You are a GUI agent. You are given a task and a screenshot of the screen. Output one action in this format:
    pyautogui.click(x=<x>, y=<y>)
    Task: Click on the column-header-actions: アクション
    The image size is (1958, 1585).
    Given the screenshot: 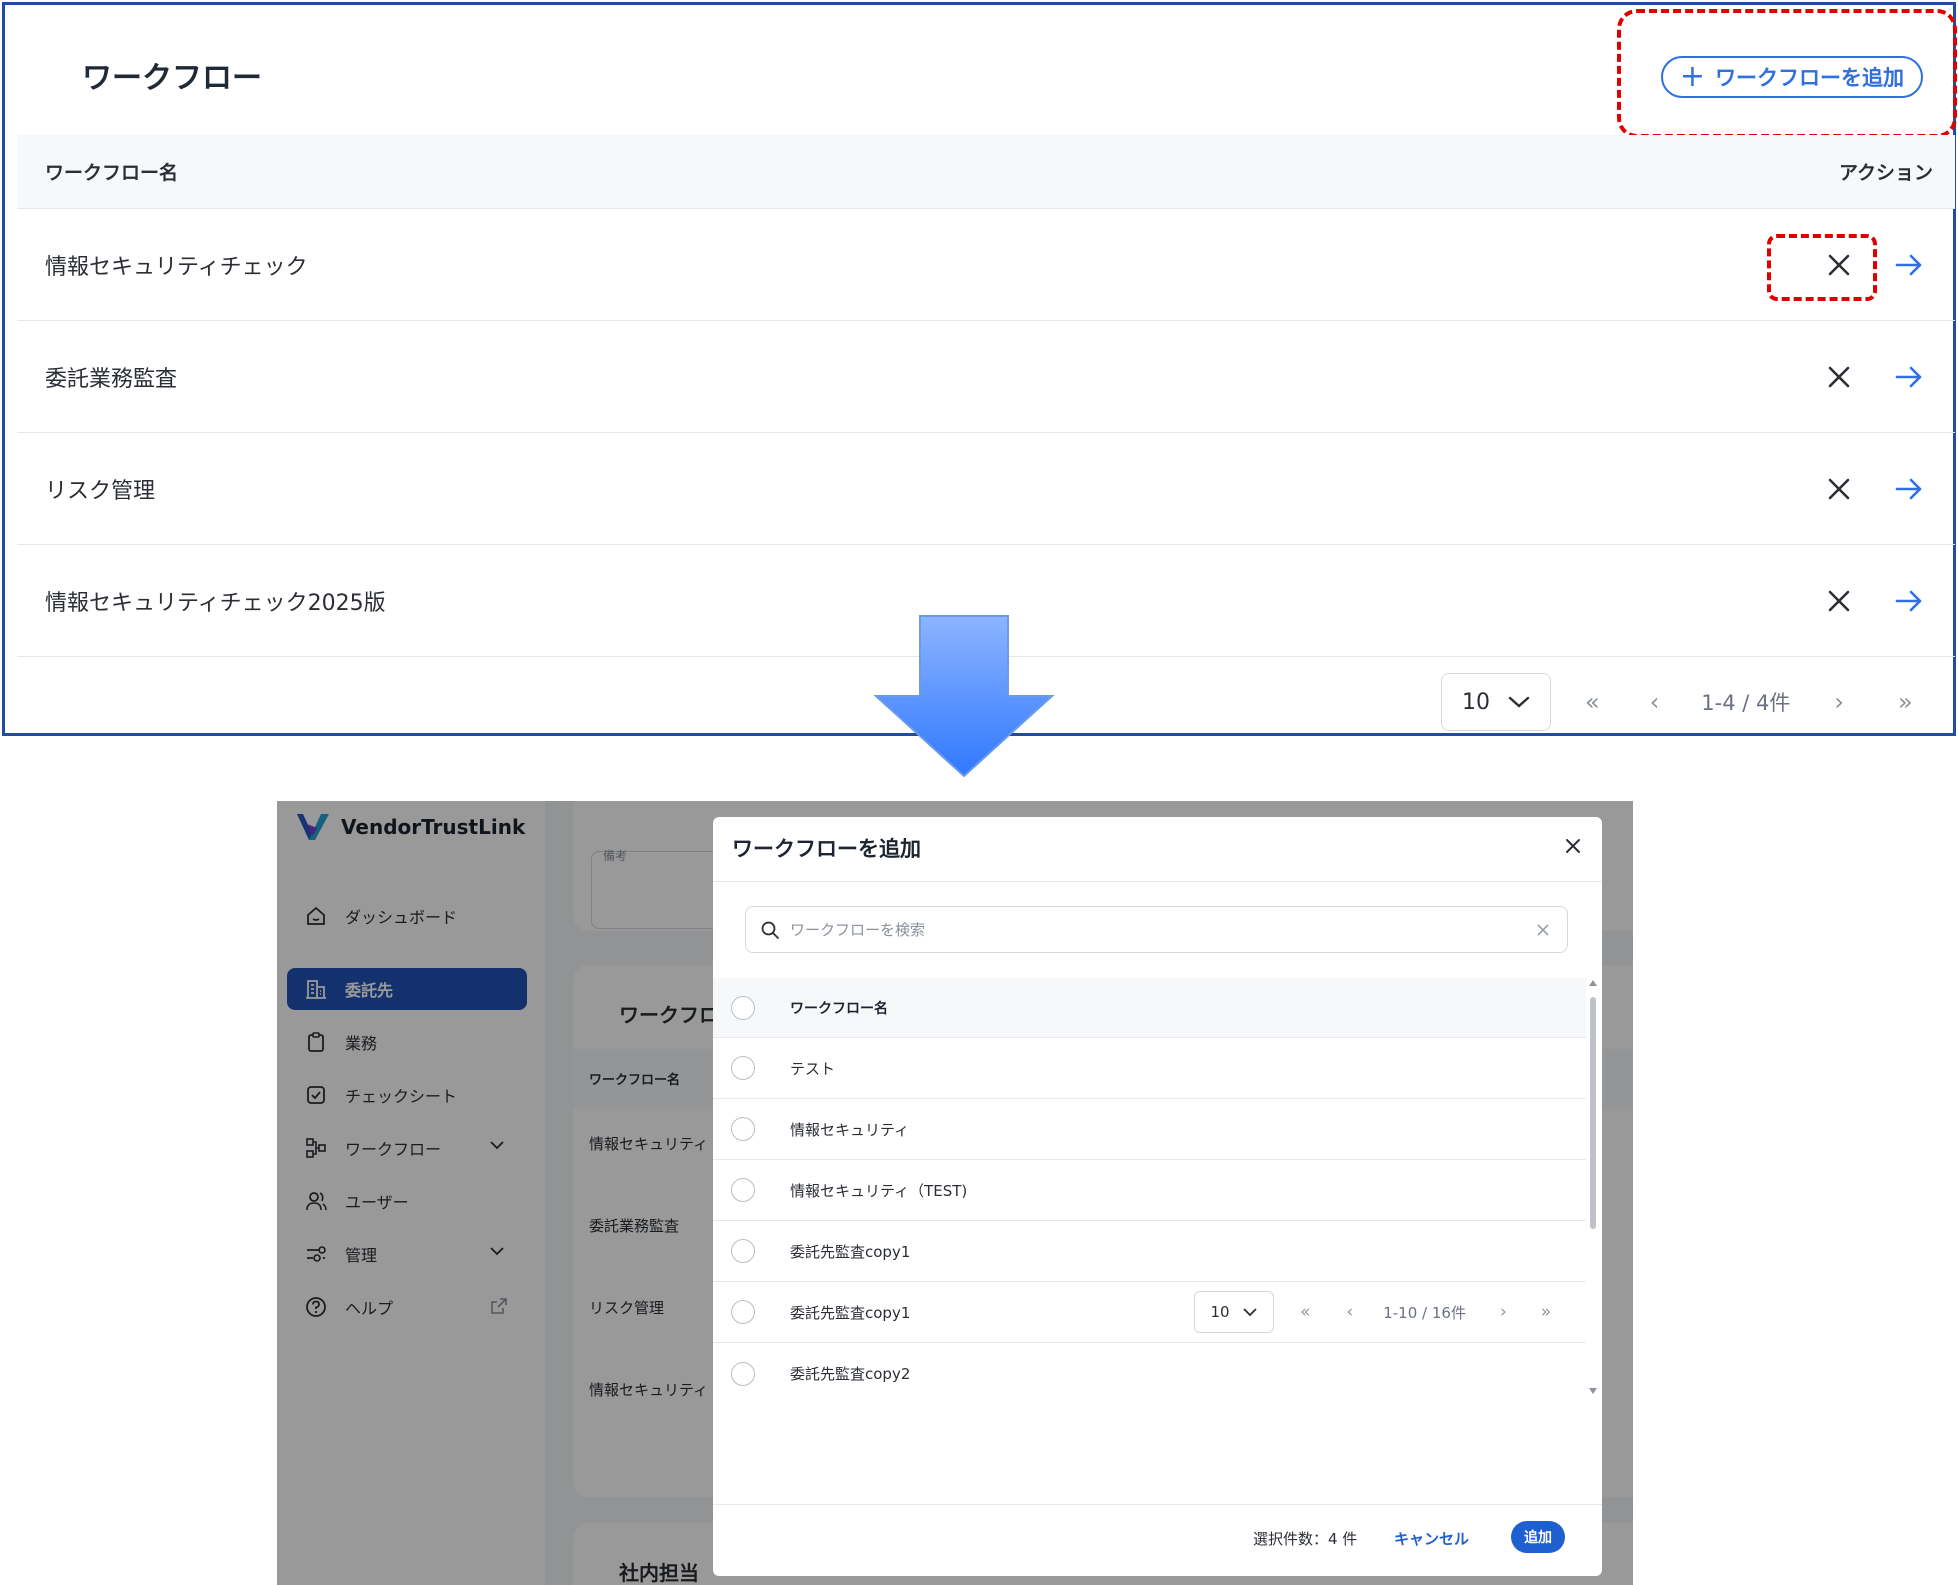 What is the action you would take?
    pyautogui.click(x=1885, y=173)
    